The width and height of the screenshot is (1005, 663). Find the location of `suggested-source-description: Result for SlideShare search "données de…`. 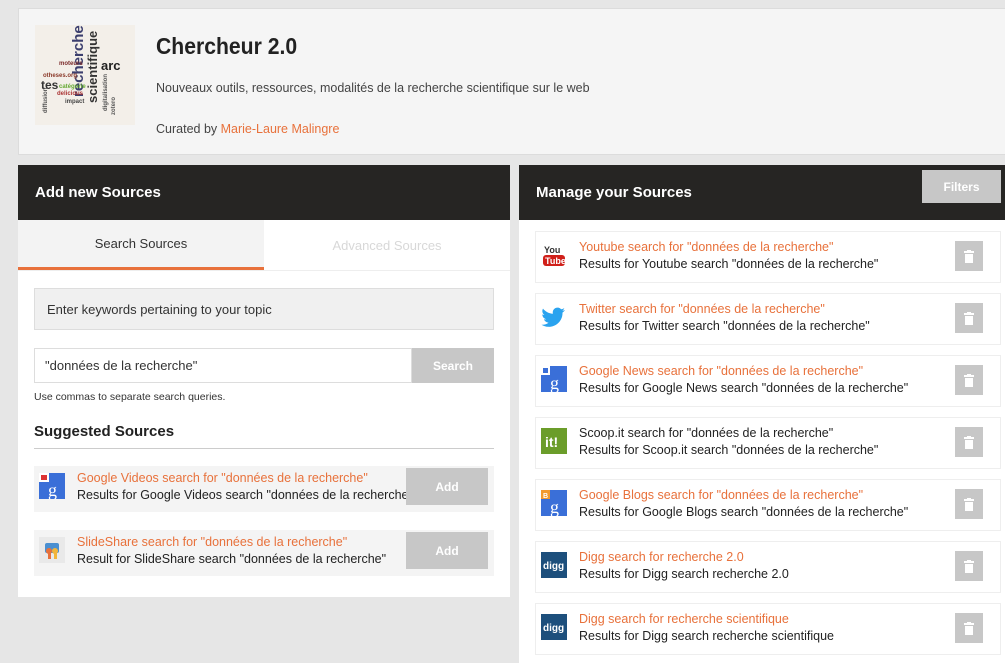

suggested-source-description: Result for SlideShare search "données de… is located at coordinates (232, 559).